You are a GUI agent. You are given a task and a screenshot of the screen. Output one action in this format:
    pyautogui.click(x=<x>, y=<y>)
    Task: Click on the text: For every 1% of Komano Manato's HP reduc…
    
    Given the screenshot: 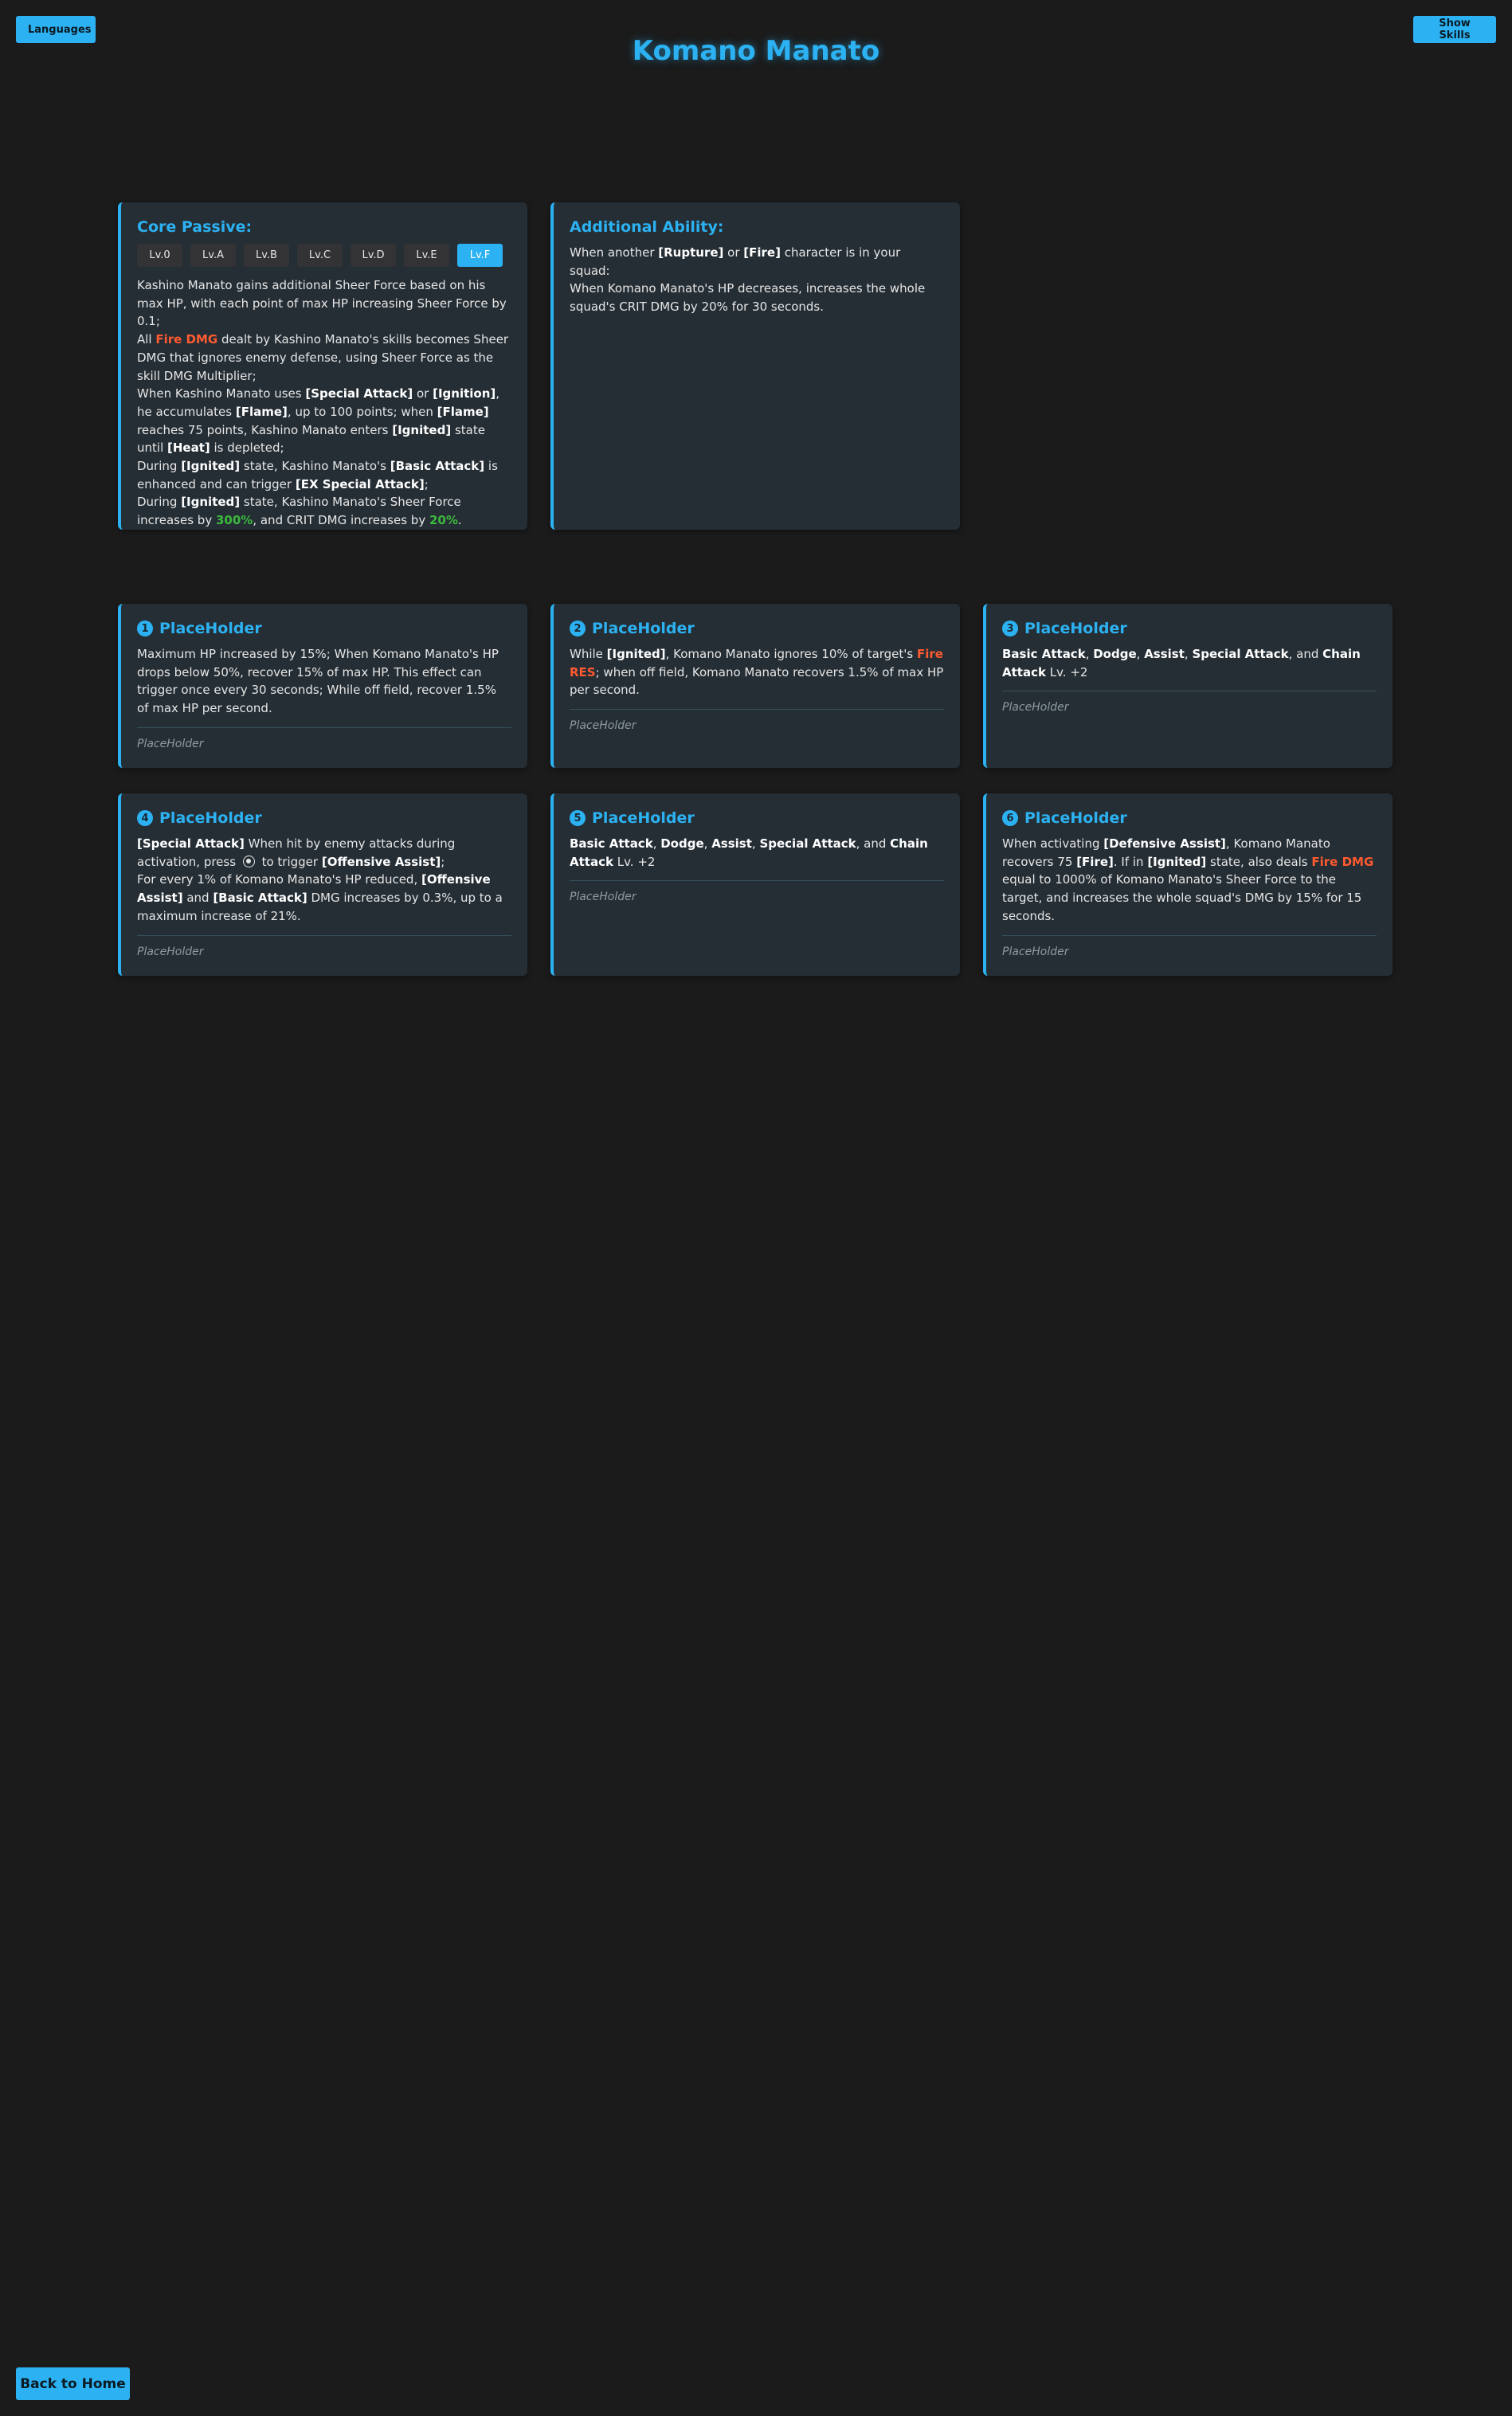 What is the action you would take?
    pyautogui.click(x=279, y=879)
    